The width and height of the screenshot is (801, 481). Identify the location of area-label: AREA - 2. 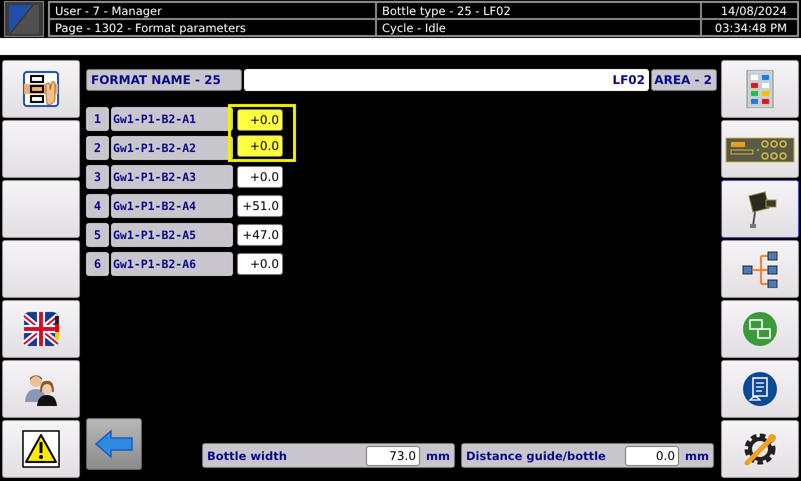
(684, 80).